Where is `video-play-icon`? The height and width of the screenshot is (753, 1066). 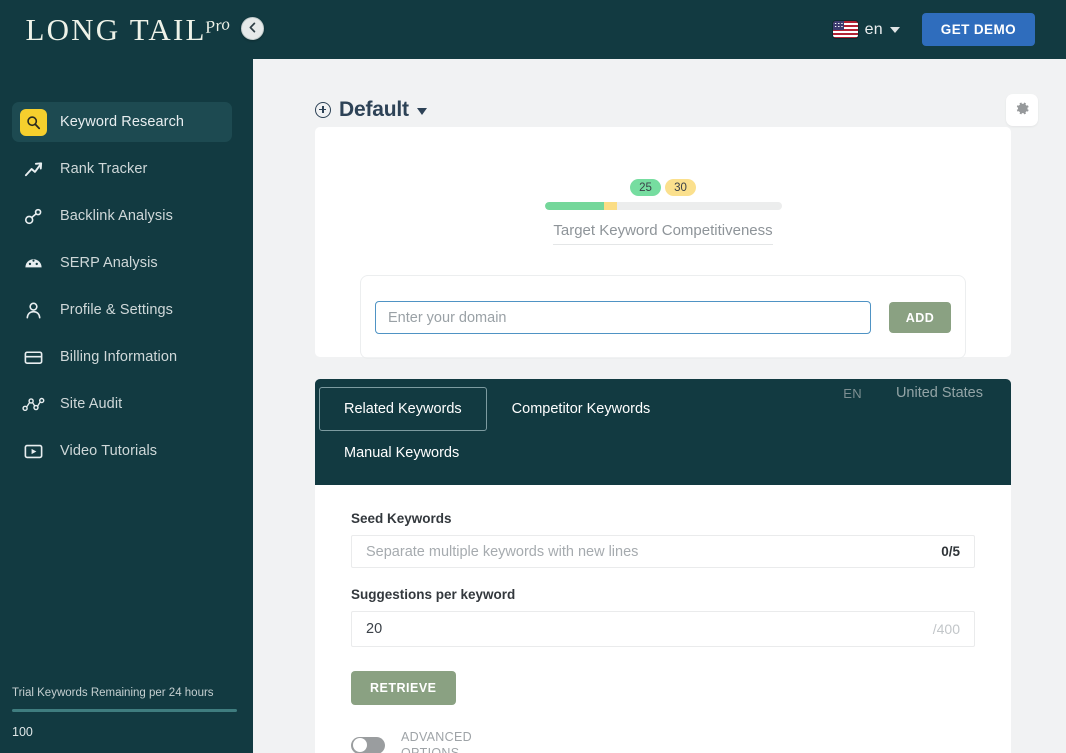 video-play-icon is located at coordinates (33, 451).